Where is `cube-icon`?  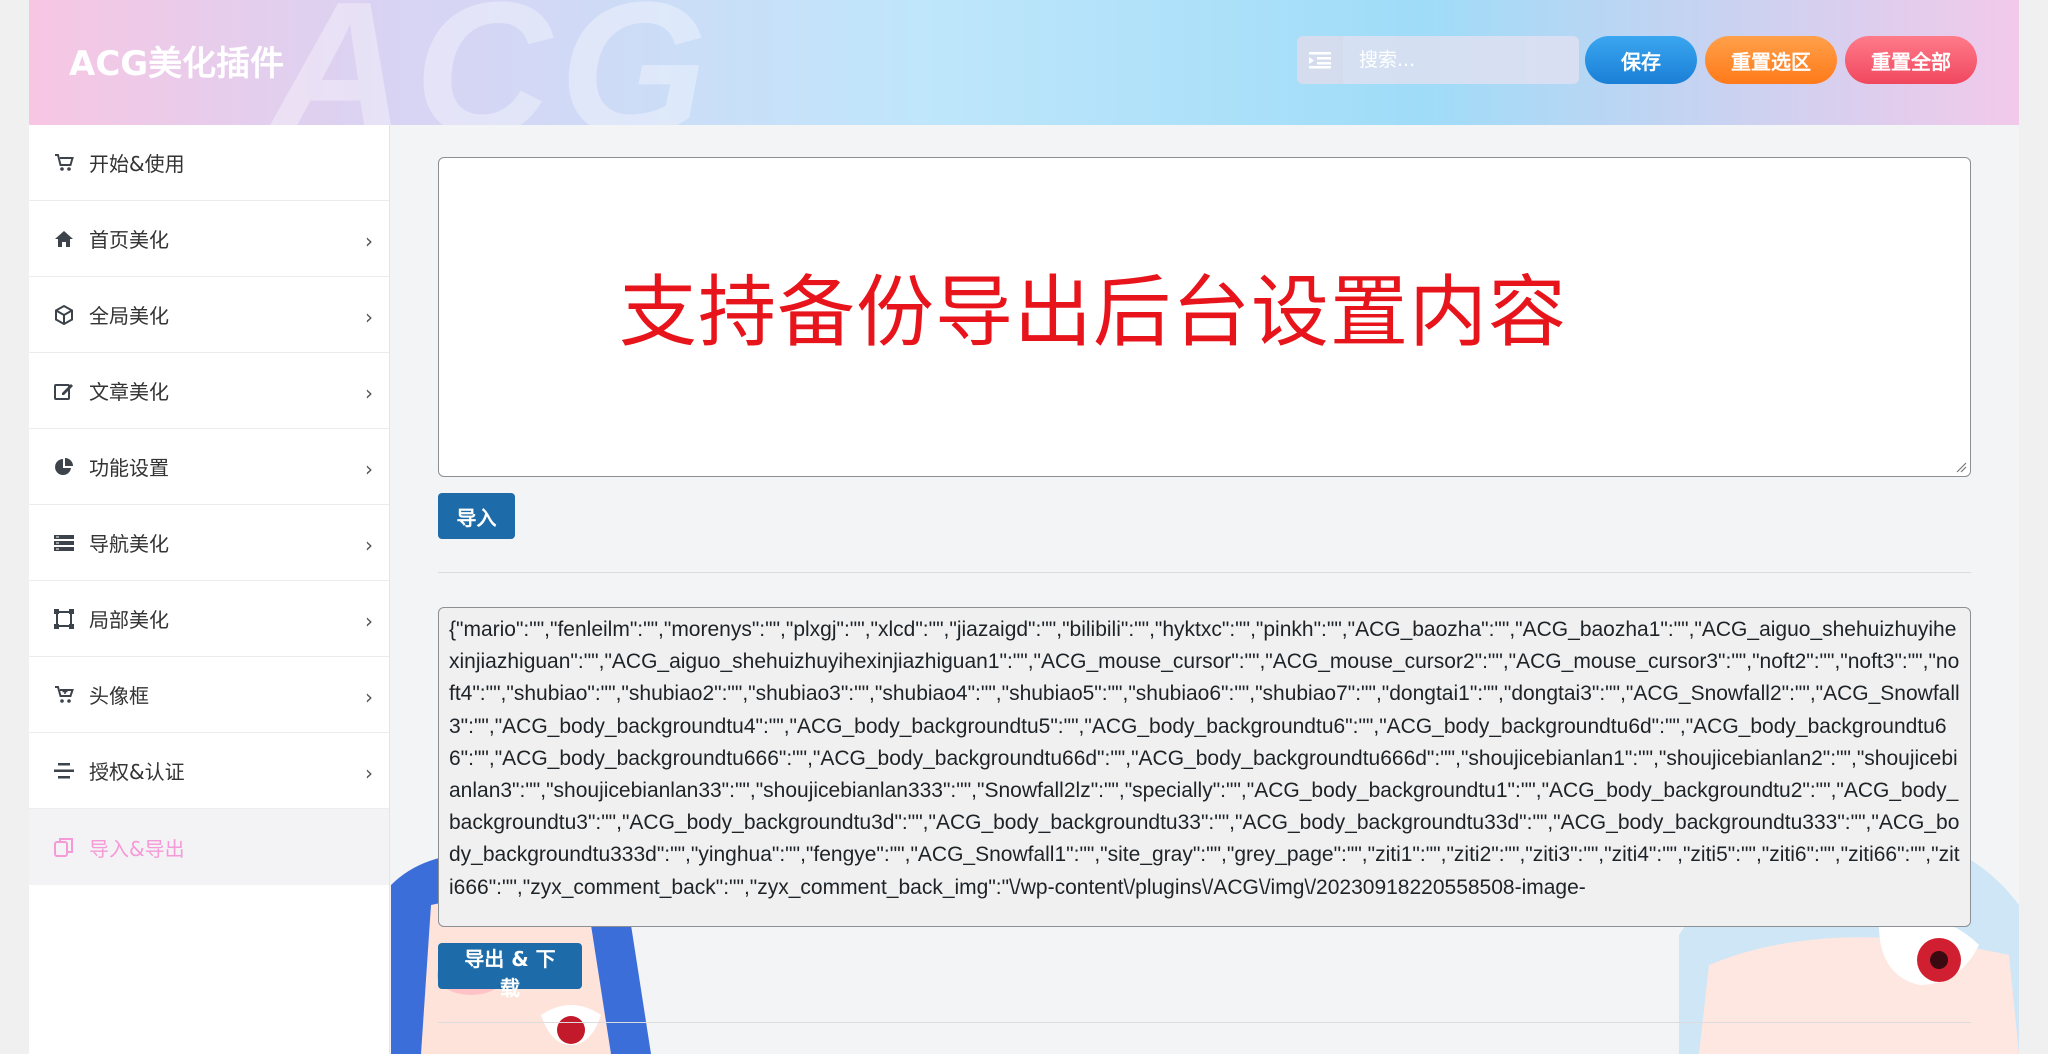
cube-icon is located at coordinates (64, 315).